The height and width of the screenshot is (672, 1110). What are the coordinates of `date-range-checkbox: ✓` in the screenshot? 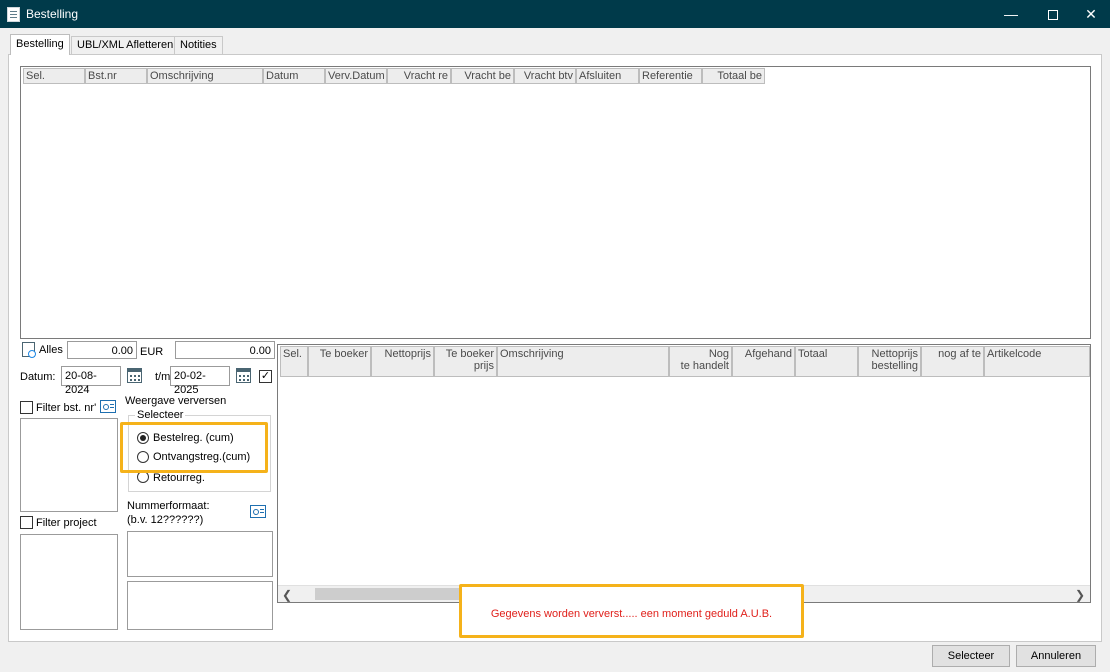 It's located at (265, 376).